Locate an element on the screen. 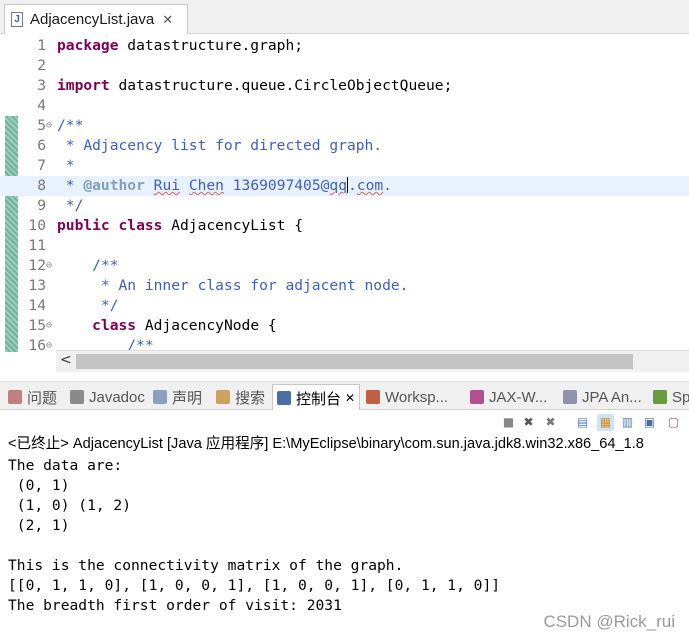 The image size is (689, 642). tab-label: Sp is located at coordinates (680, 397).